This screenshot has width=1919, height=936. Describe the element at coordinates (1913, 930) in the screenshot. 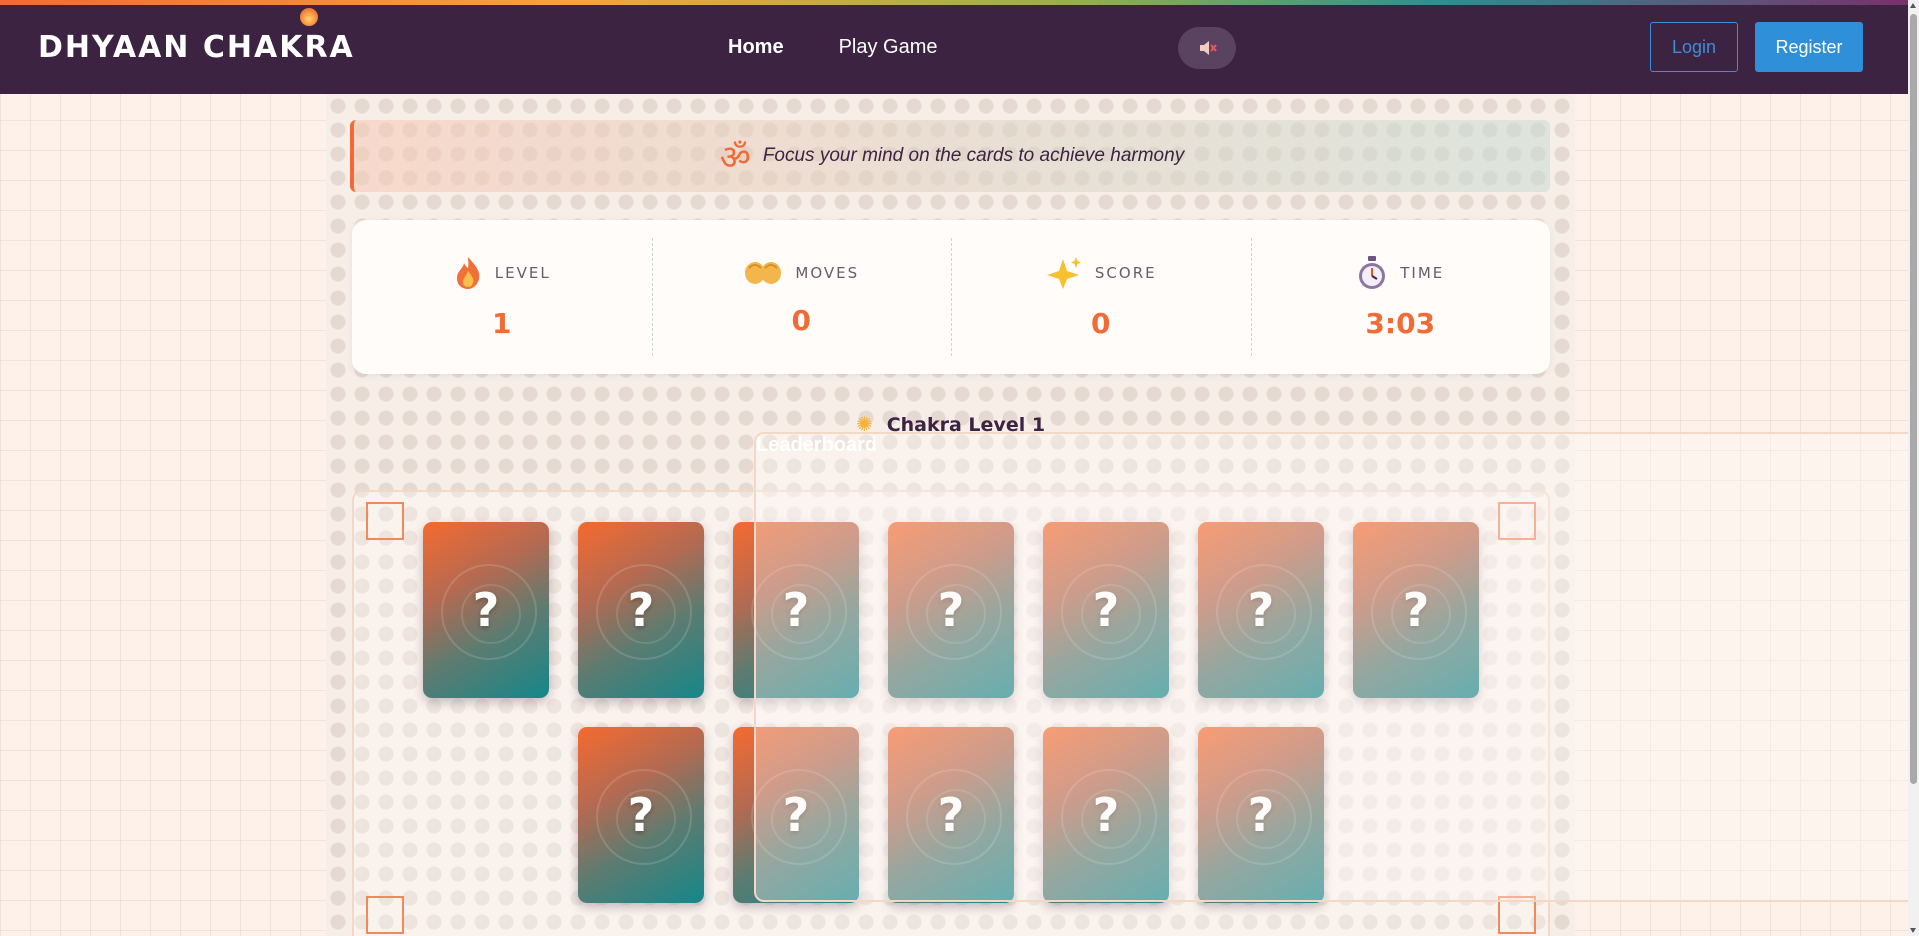

I see `scroll-down-arrow-icon` at that location.